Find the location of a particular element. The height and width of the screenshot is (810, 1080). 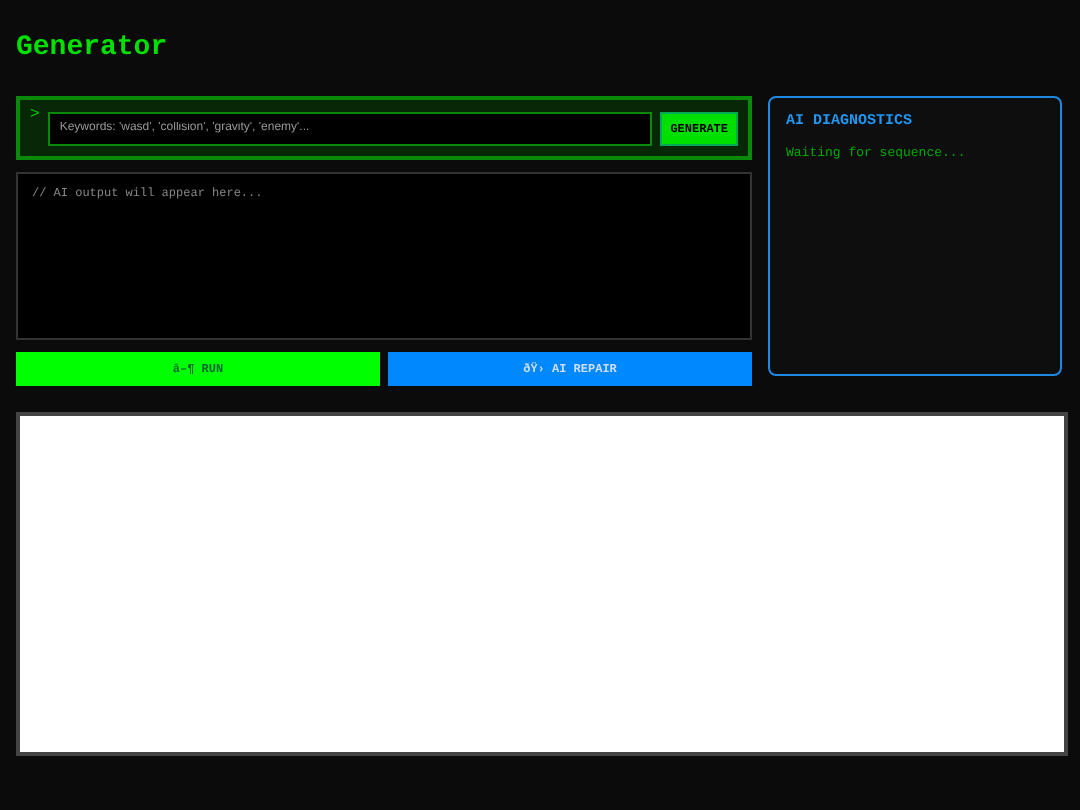

prompt-symbol: > is located at coordinates (35, 115).